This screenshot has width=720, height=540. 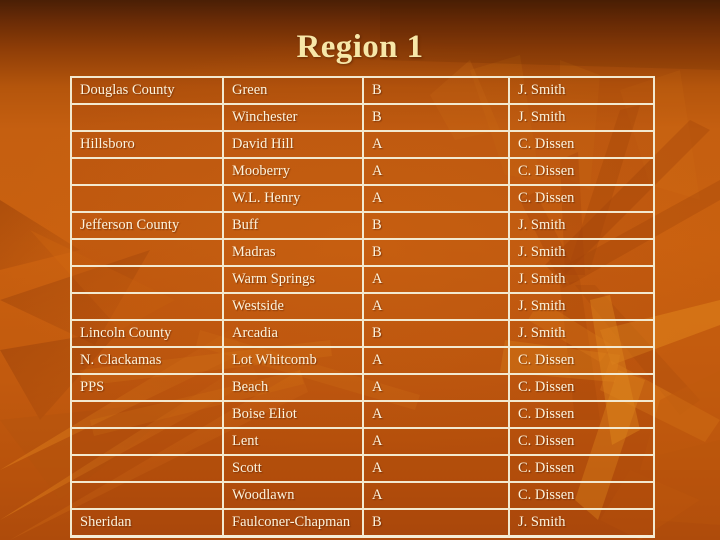 What do you see at coordinates (292, 143) in the screenshot?
I see `cell-school: David Hill` at bounding box center [292, 143].